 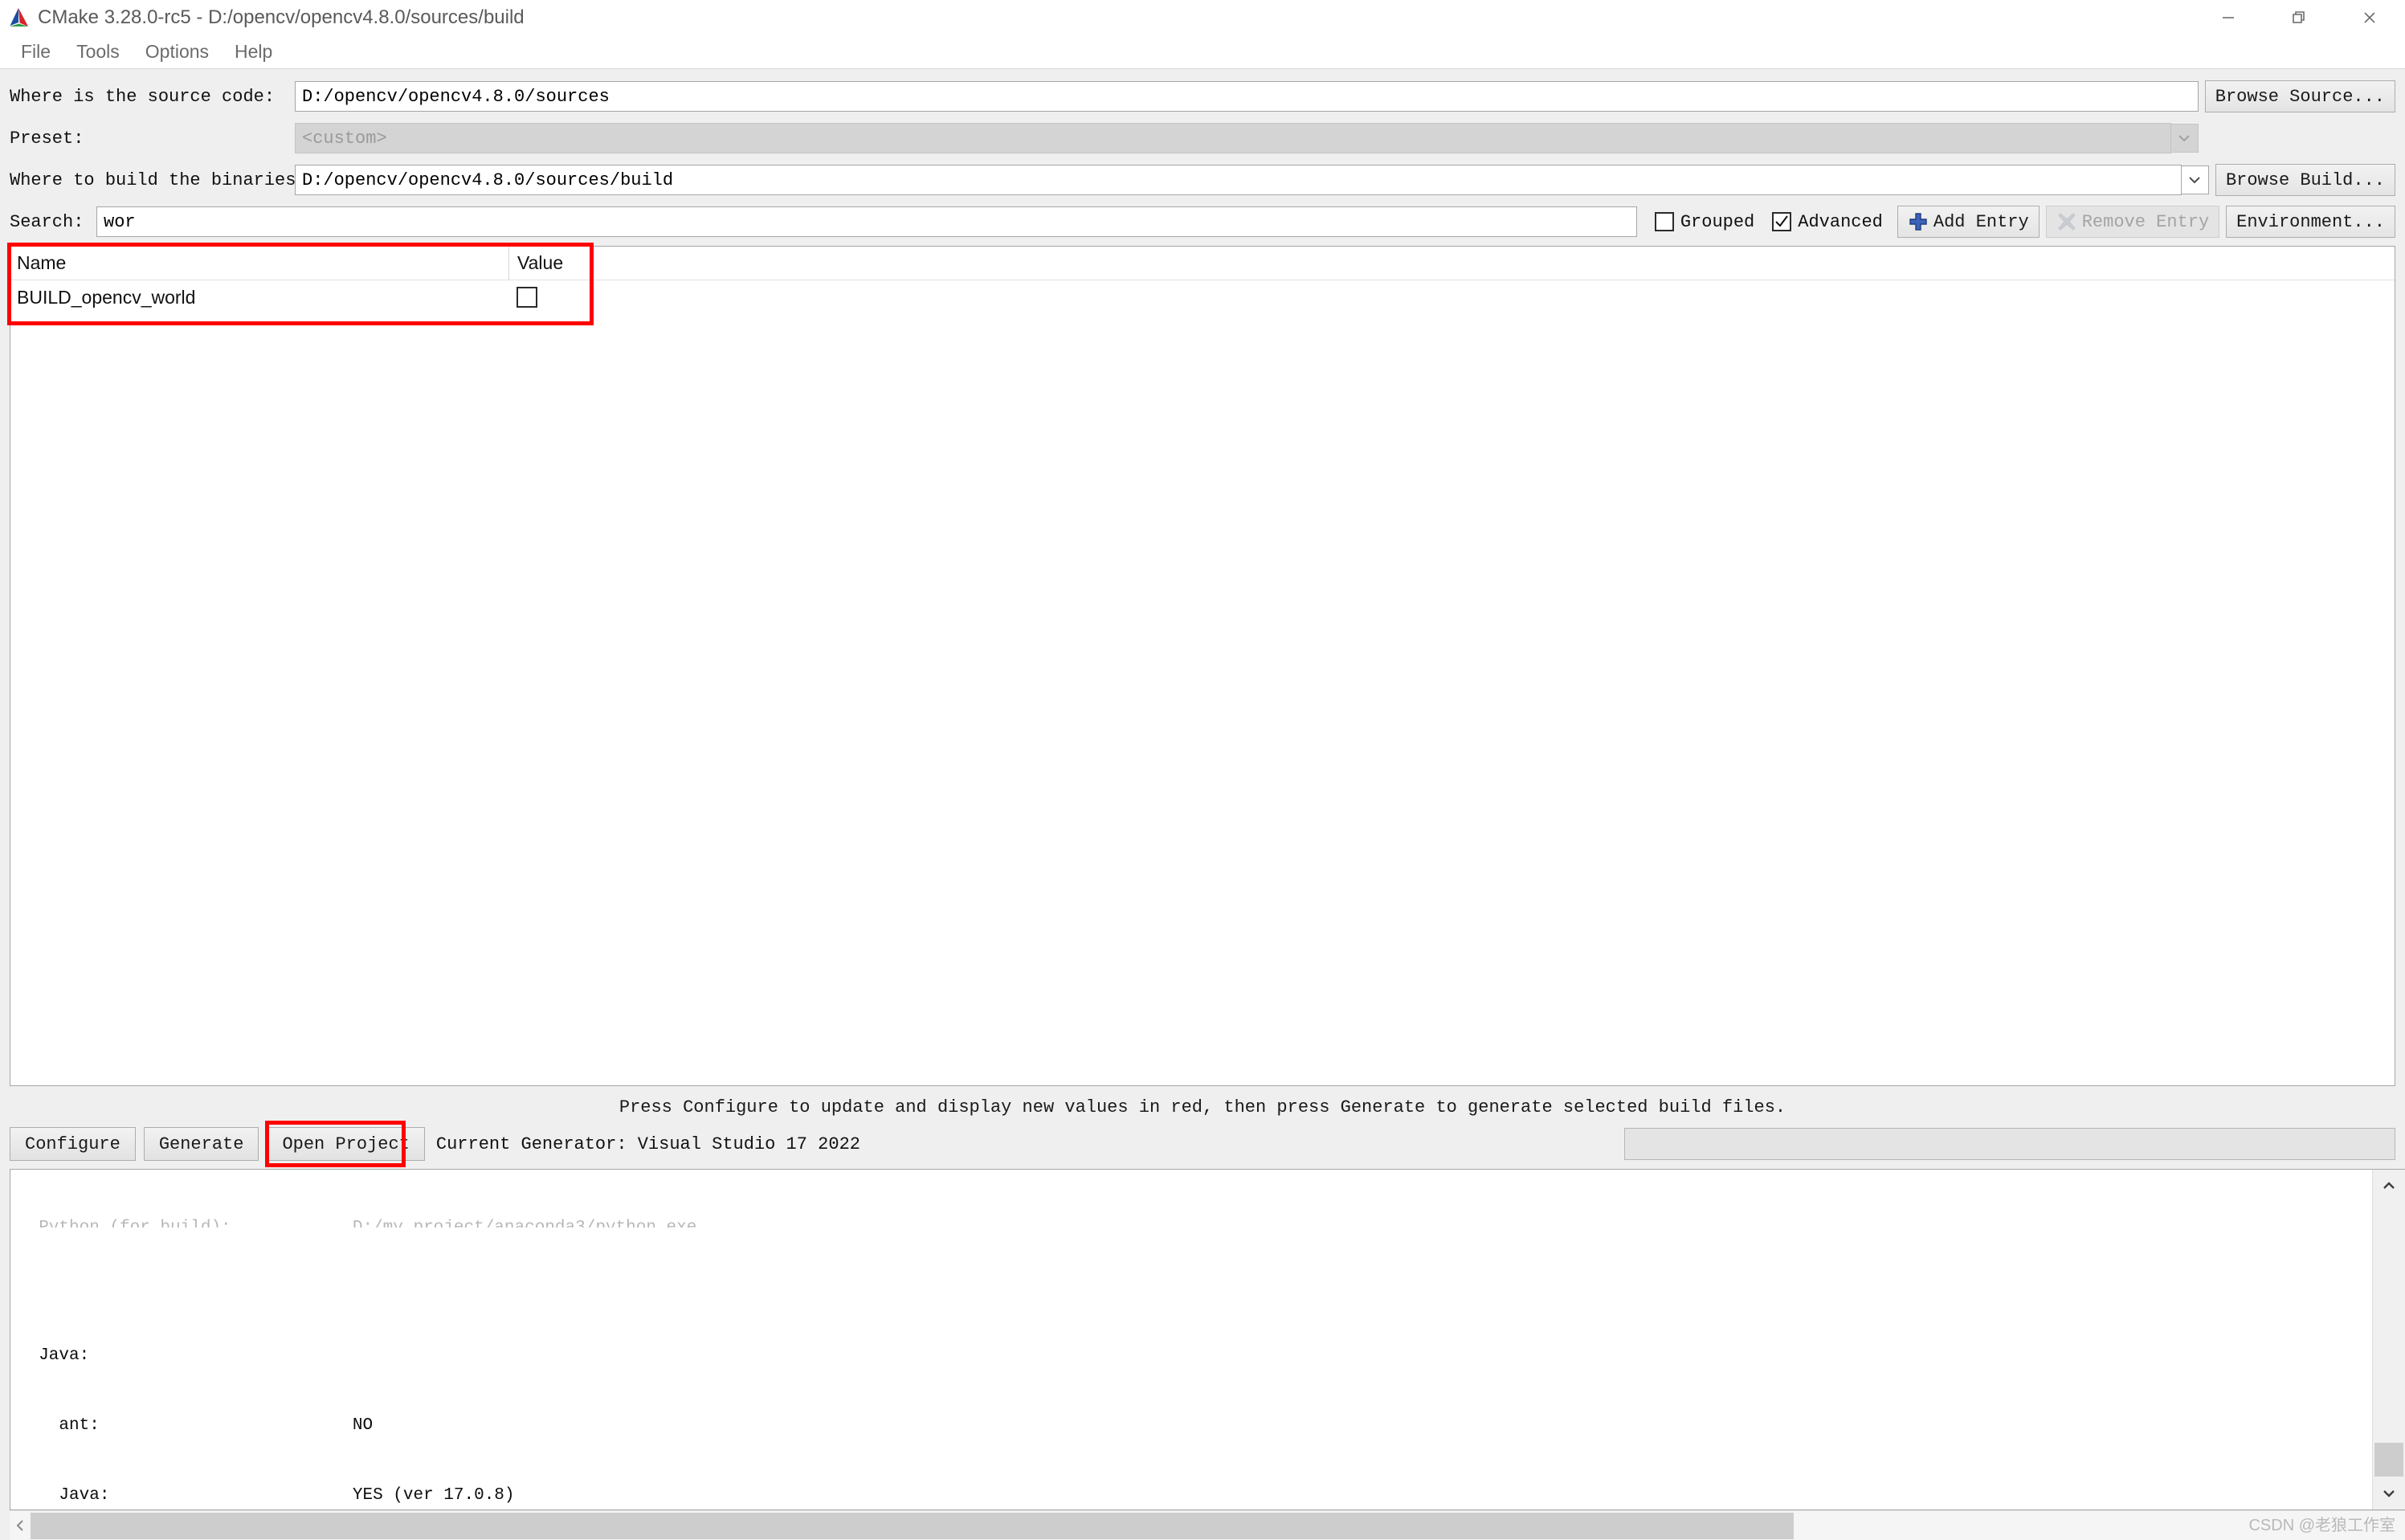 I want to click on log-vertical-scrollbar, so click(x=2388, y=1339).